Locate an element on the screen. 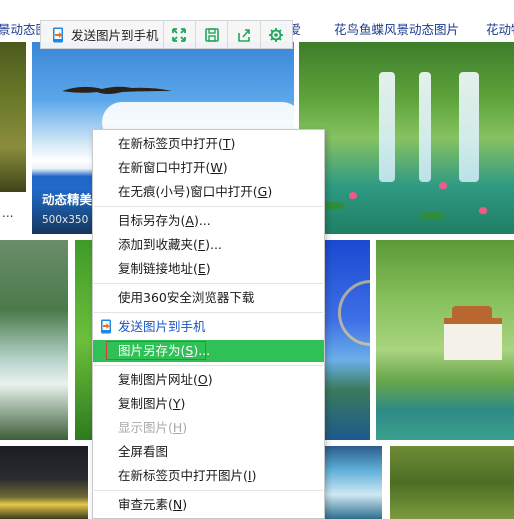 Image resolution: width=514 pixels, height=519 pixels. menu-item-label: 在无痕(小号)窗口中打开(G) is located at coordinates (195, 191).